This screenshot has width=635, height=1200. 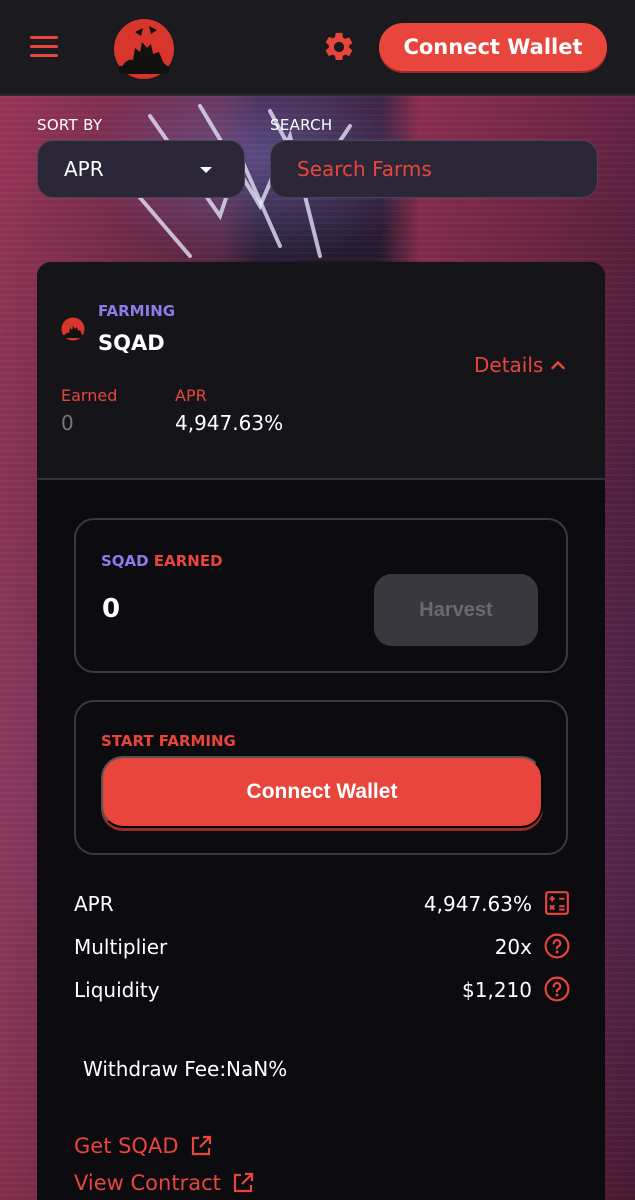 I want to click on info-liquidity-label: Liquidity, so click(x=117, y=990).